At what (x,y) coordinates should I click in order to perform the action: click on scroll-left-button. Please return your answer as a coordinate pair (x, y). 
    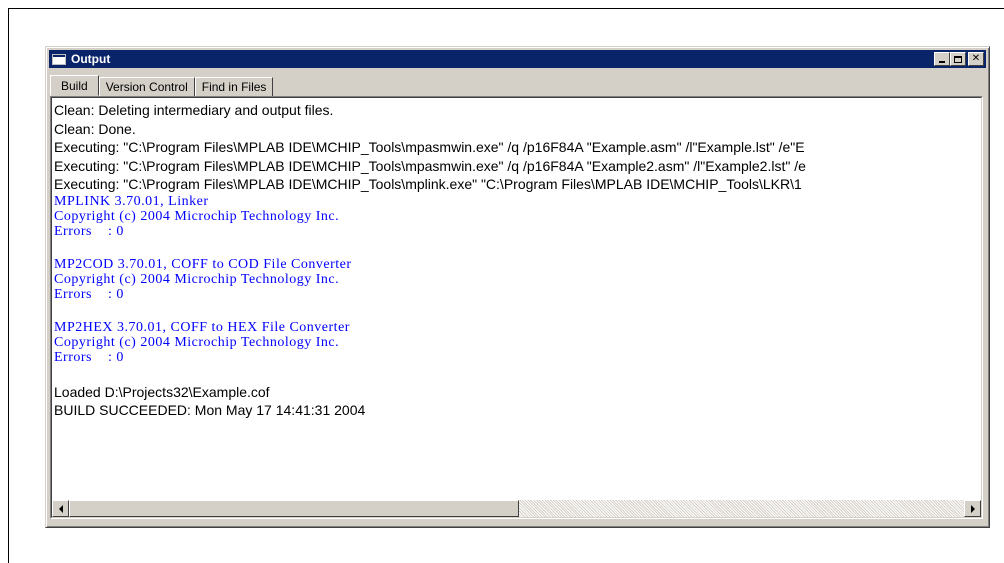
    Looking at the image, I should click on (60, 508).